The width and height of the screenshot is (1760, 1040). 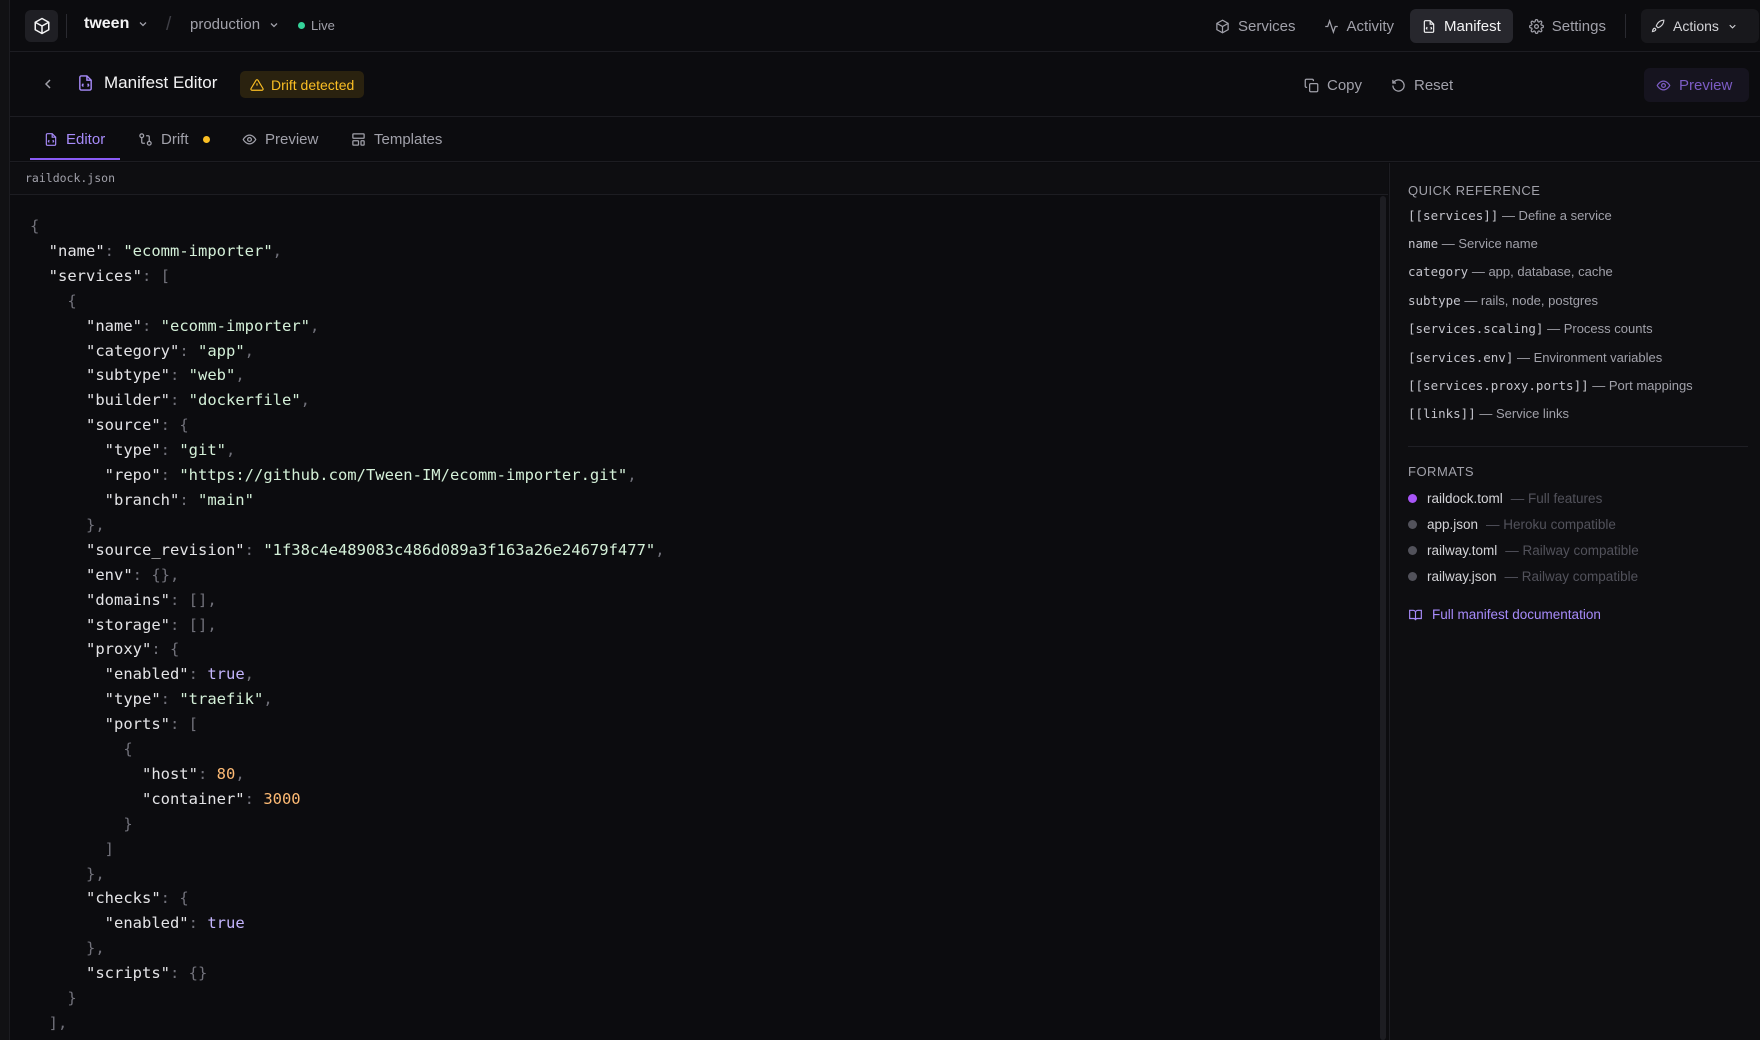 What do you see at coordinates (1531, 300) in the screenshot?
I see `reference-desc: — rails, node, postgres` at bounding box center [1531, 300].